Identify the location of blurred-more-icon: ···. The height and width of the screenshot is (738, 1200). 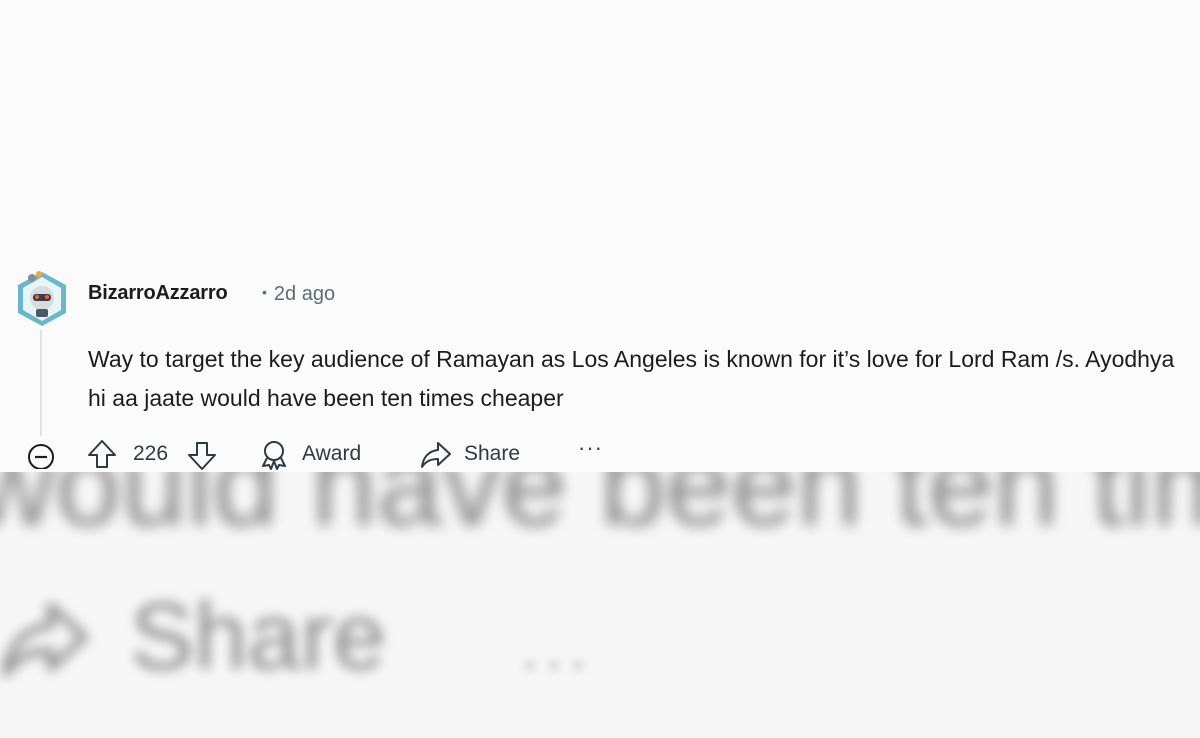
(556, 661).